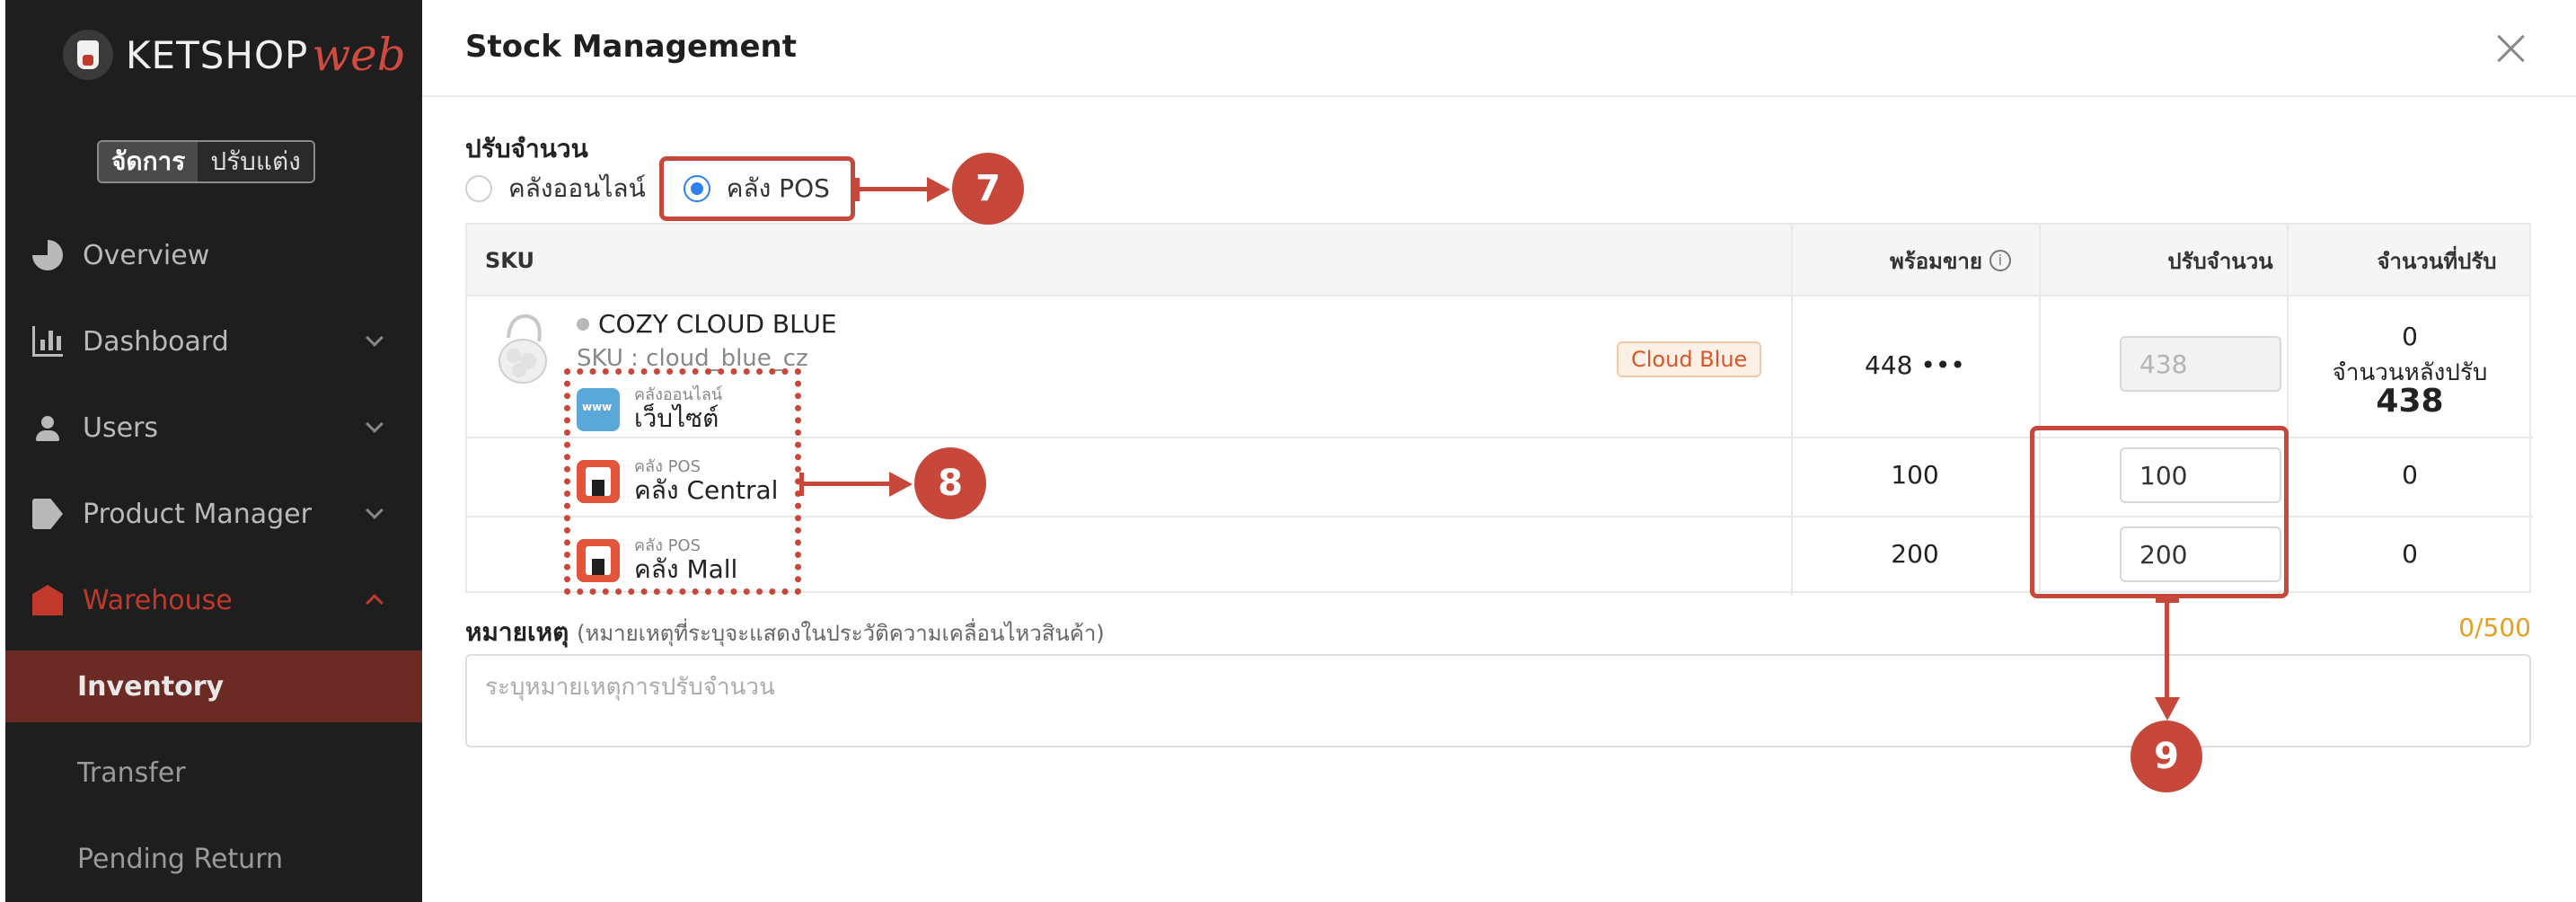  What do you see at coordinates (47, 600) in the screenshot?
I see `warehouse-icon` at bounding box center [47, 600].